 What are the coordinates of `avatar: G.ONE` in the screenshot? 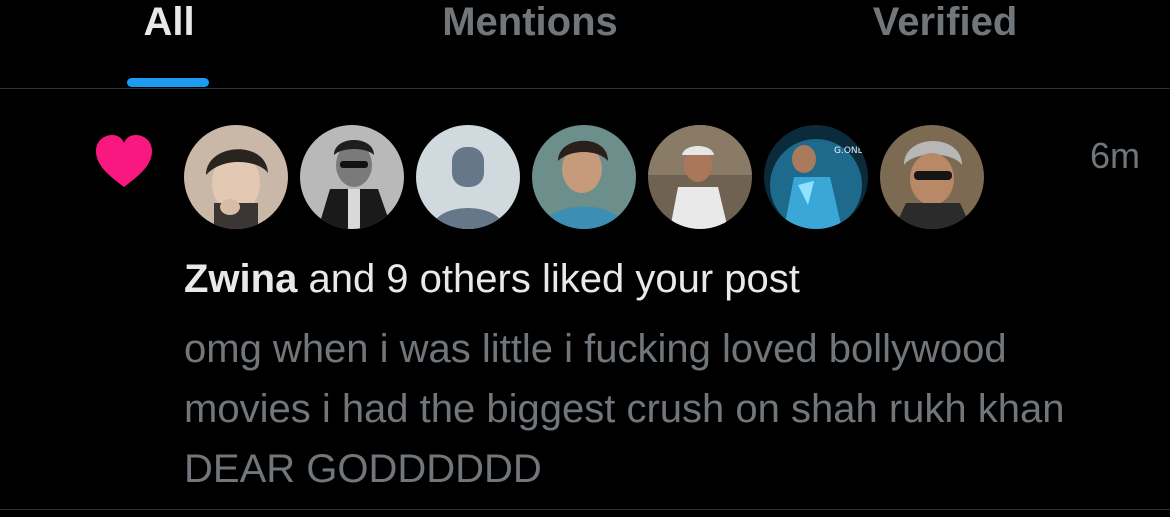 It's located at (816, 177).